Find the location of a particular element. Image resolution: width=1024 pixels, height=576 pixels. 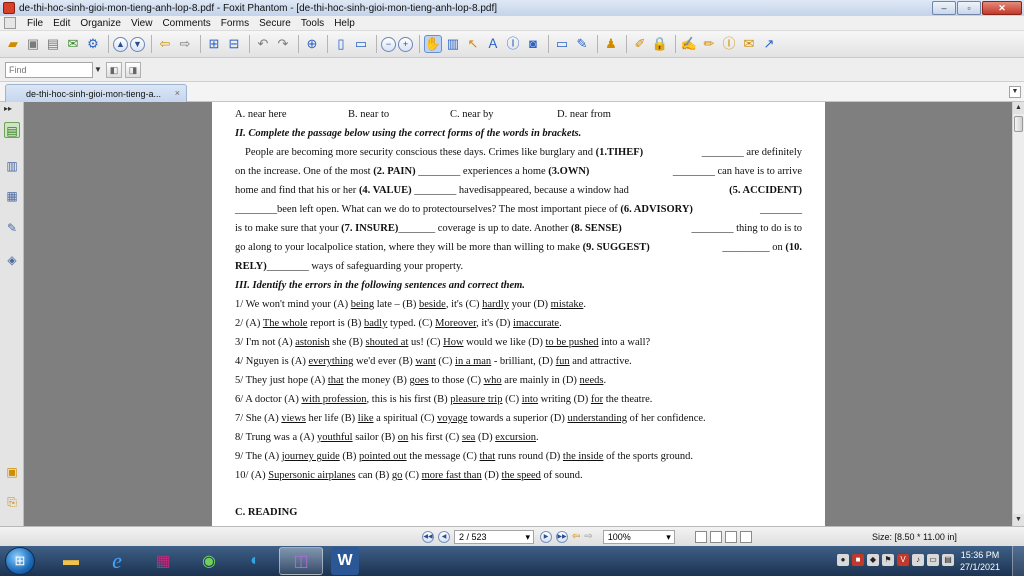

foxit-app-icon is located at coordinates (9, 8).